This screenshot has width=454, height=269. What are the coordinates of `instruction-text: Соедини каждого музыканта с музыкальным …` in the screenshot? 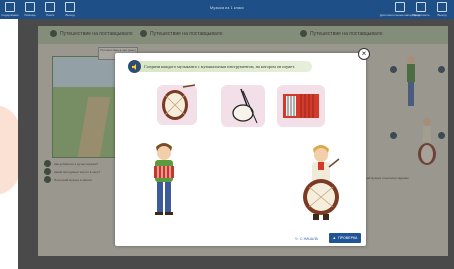 It's located at (219, 66).